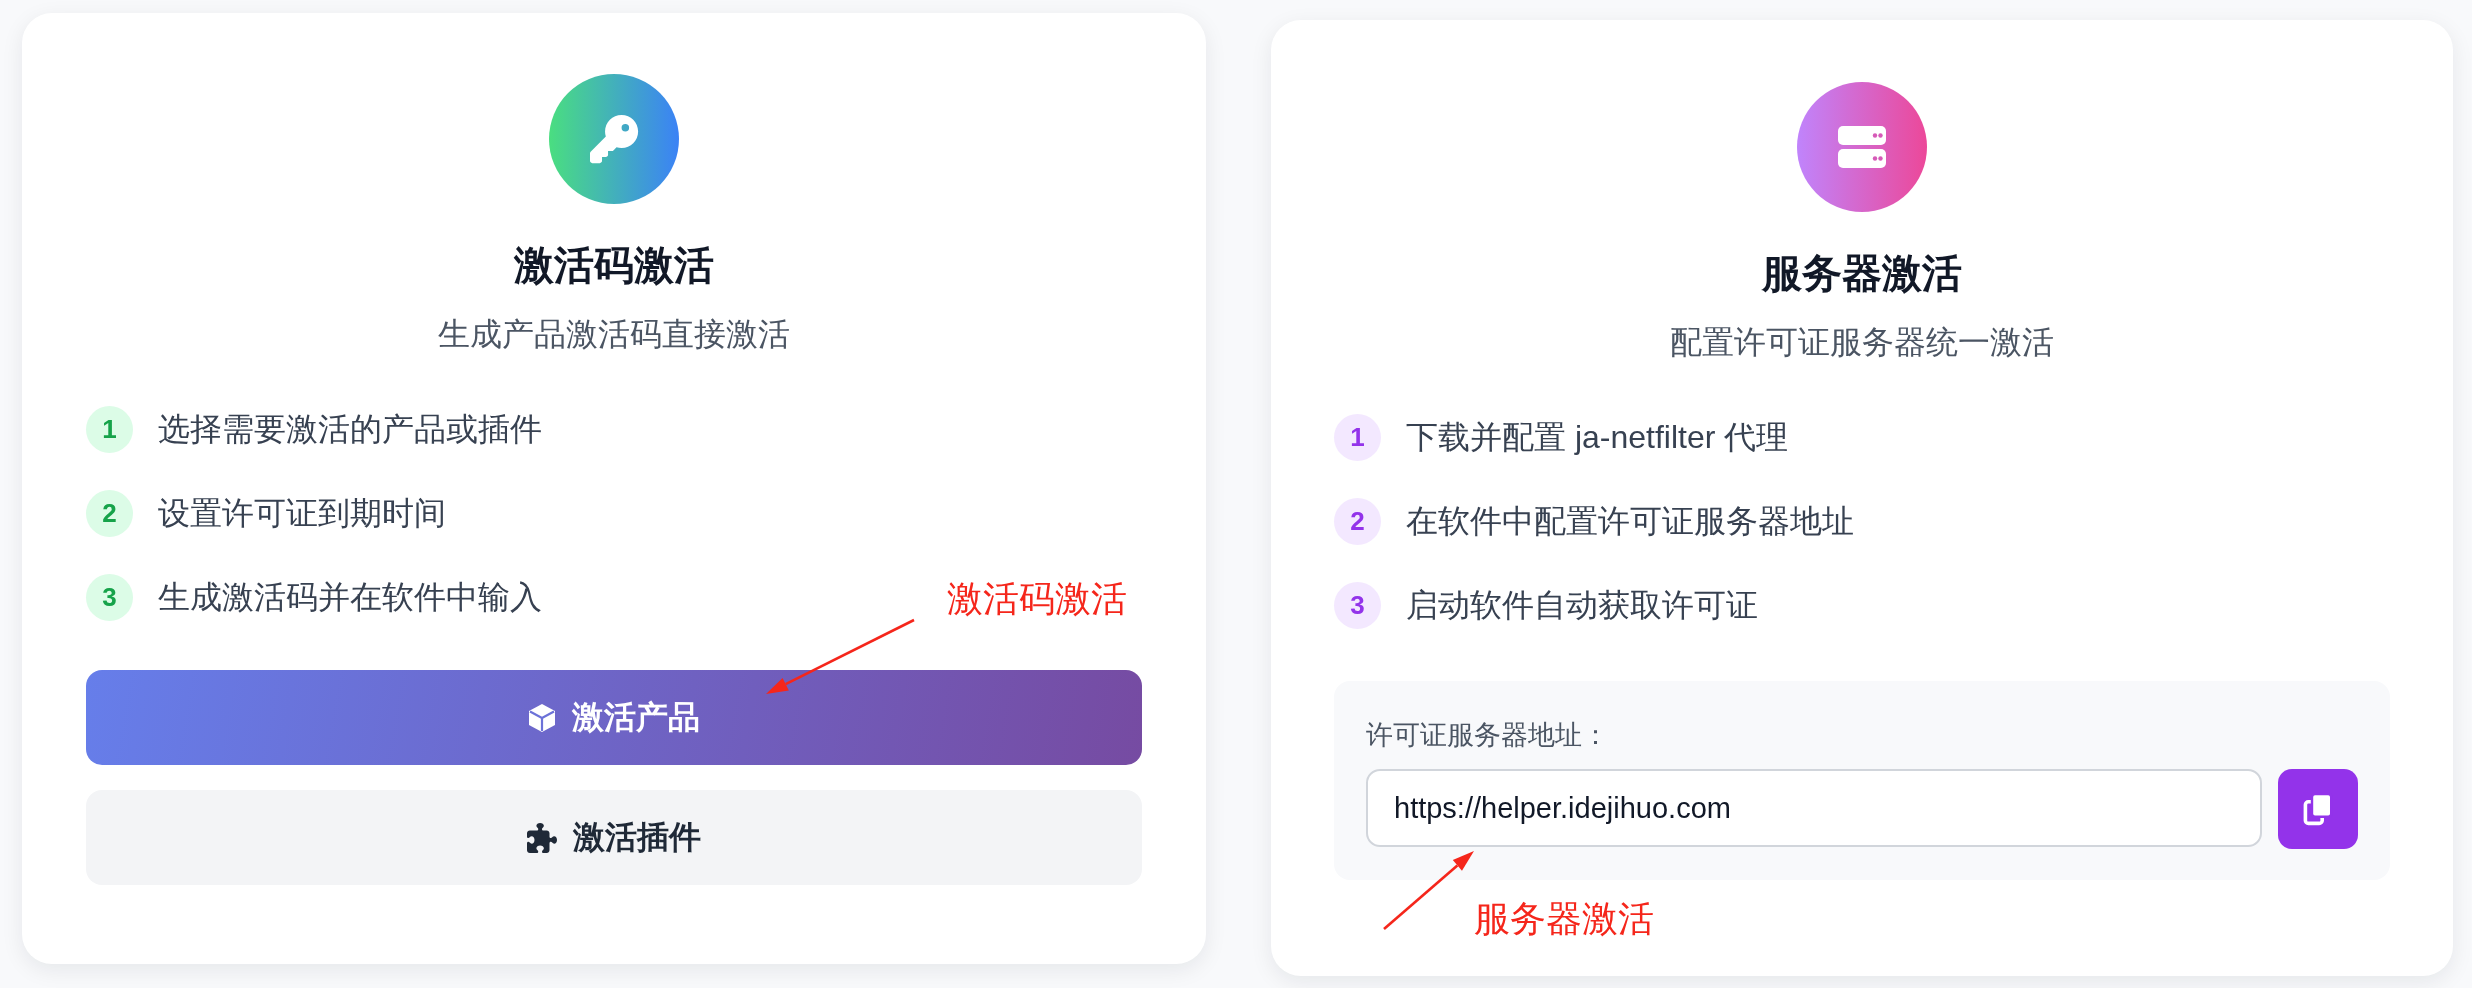 Image resolution: width=2472 pixels, height=988 pixels. I want to click on field-label: 许可证服务器地址：, so click(1488, 735).